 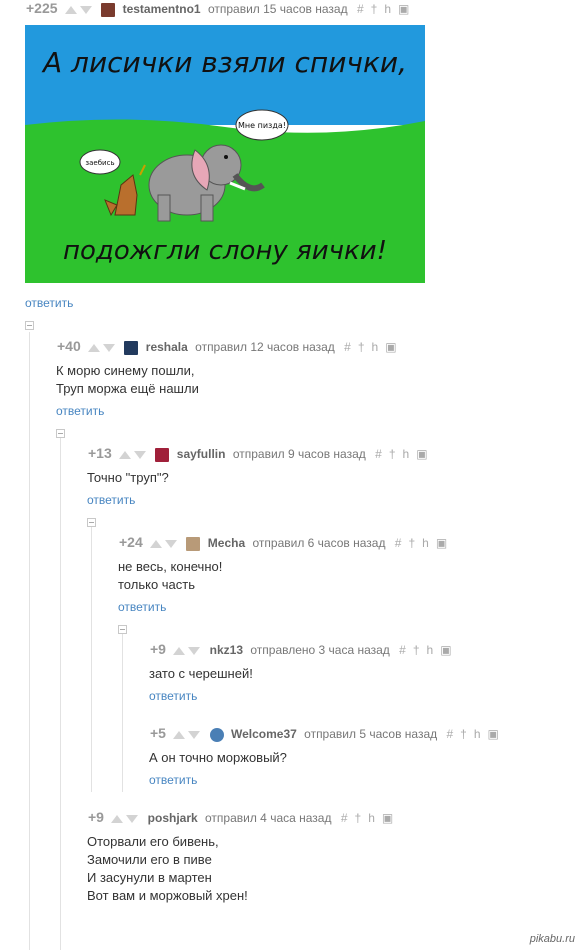 What do you see at coordinates (224, 62) in the screenshot?
I see `top-caption: А лисички взяли спички,` at bounding box center [224, 62].